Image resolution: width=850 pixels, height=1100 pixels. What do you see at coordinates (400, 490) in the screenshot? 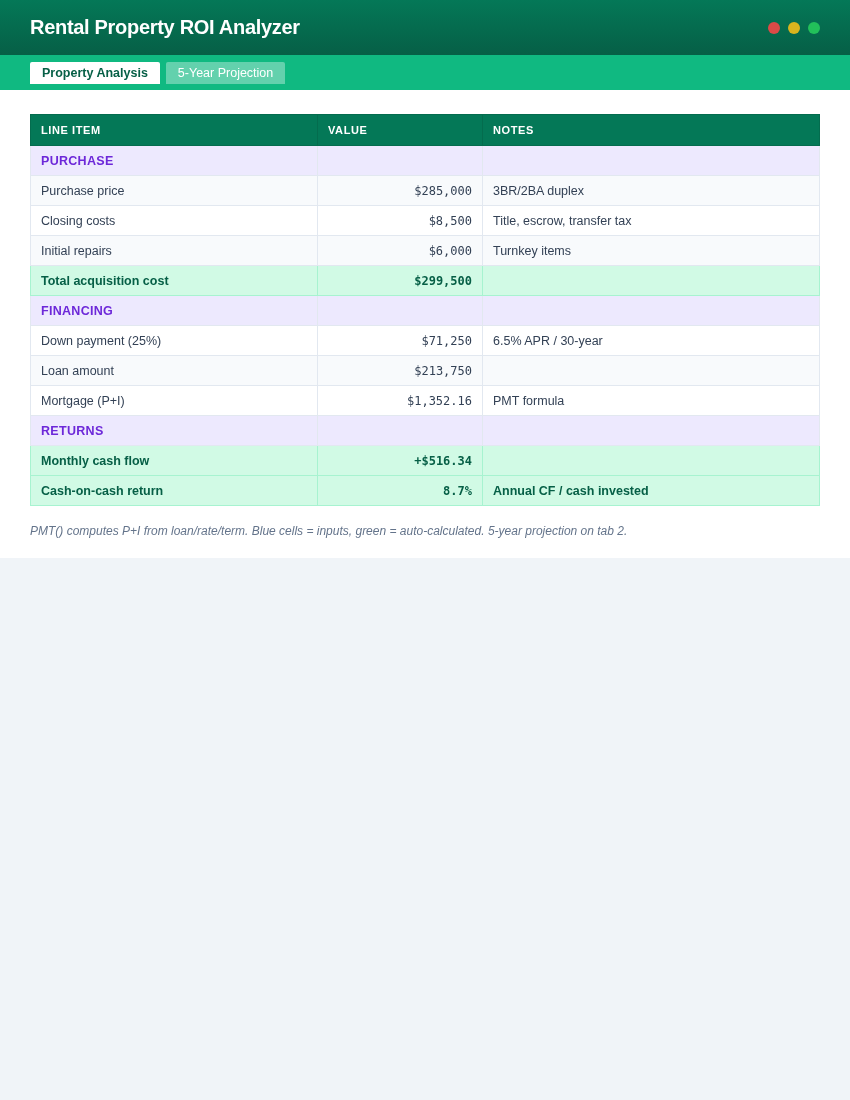
I see `table-cell: 8.7%` at bounding box center [400, 490].